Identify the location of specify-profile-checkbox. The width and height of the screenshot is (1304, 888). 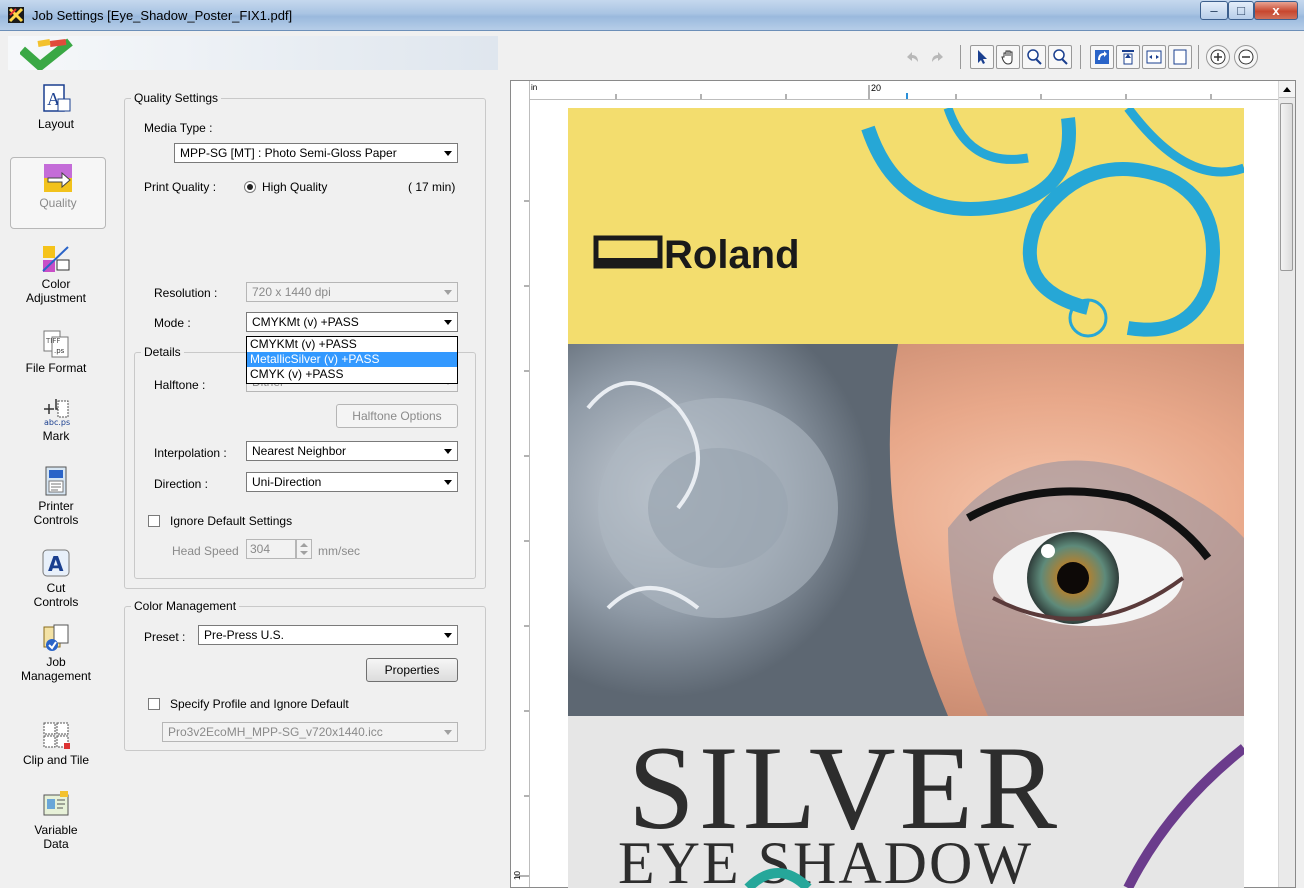
(154, 704).